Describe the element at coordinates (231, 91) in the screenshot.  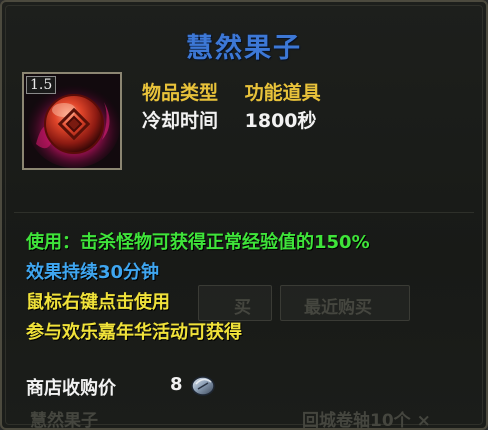
I see `item-type-row: 物品类型 功能道具` at that location.